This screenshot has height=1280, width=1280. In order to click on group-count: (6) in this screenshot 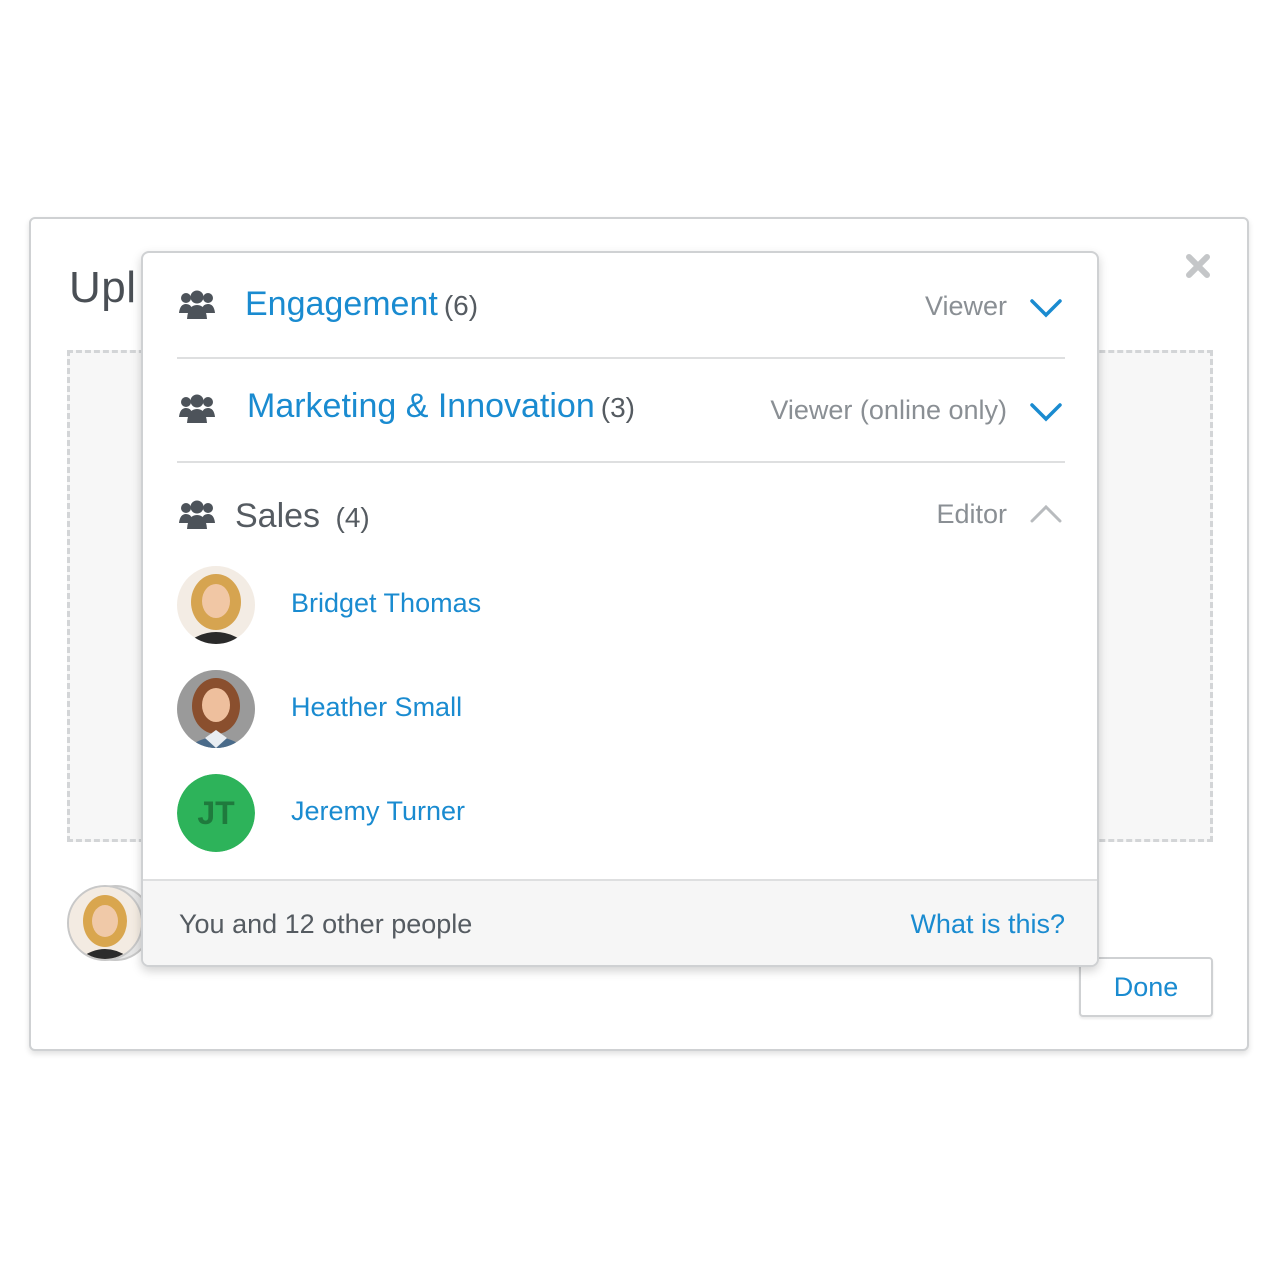, I will do `click(461, 305)`.